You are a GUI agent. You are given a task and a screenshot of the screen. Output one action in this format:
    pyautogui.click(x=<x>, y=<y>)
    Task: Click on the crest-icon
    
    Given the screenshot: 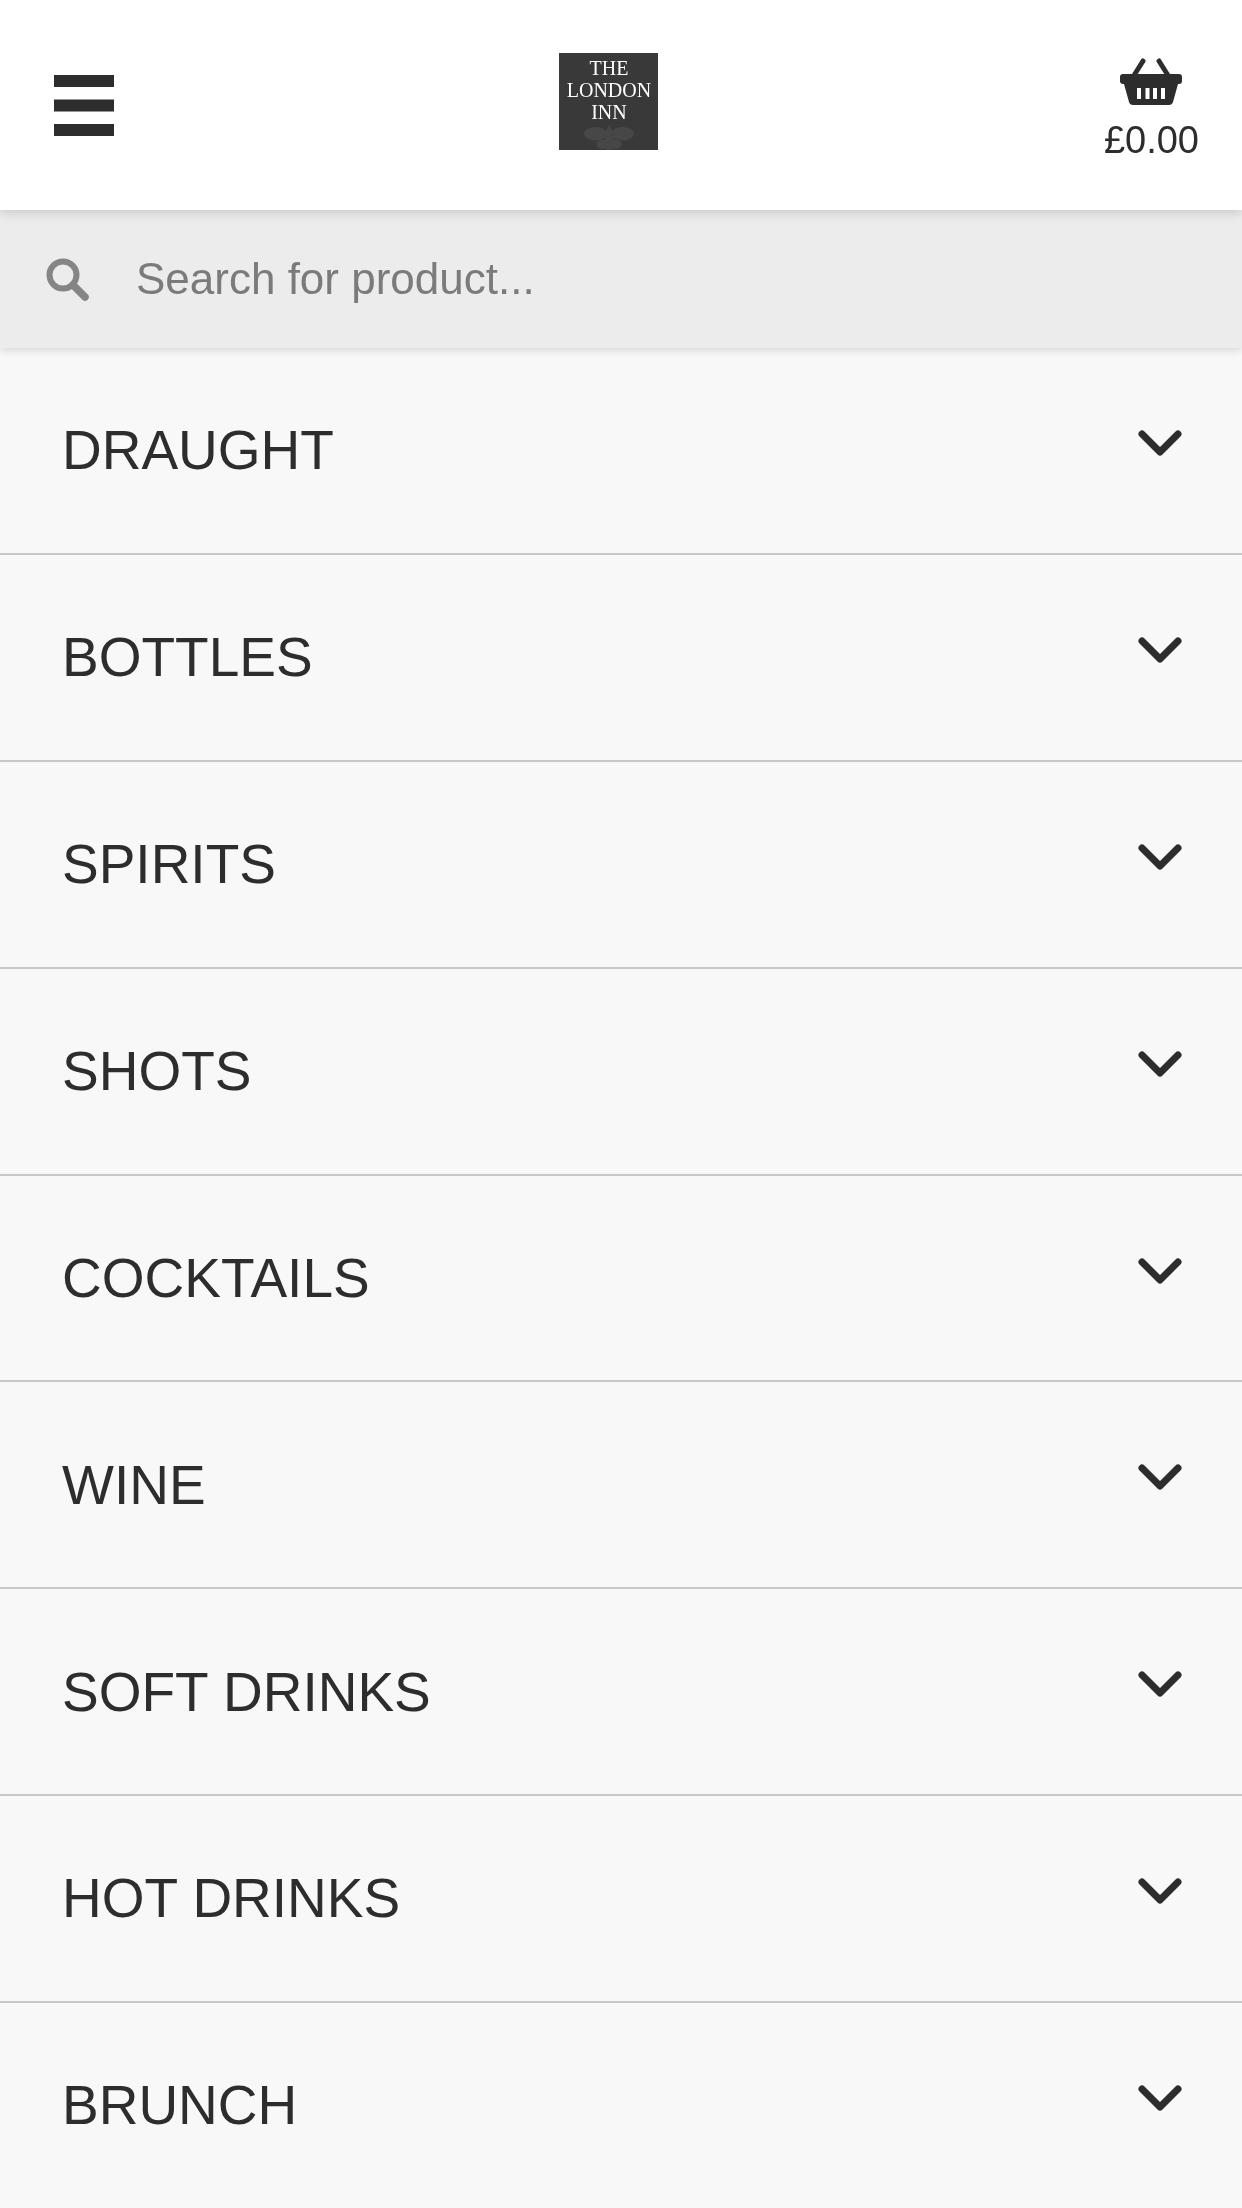 What is the action you would take?
    pyautogui.click(x=608, y=137)
    